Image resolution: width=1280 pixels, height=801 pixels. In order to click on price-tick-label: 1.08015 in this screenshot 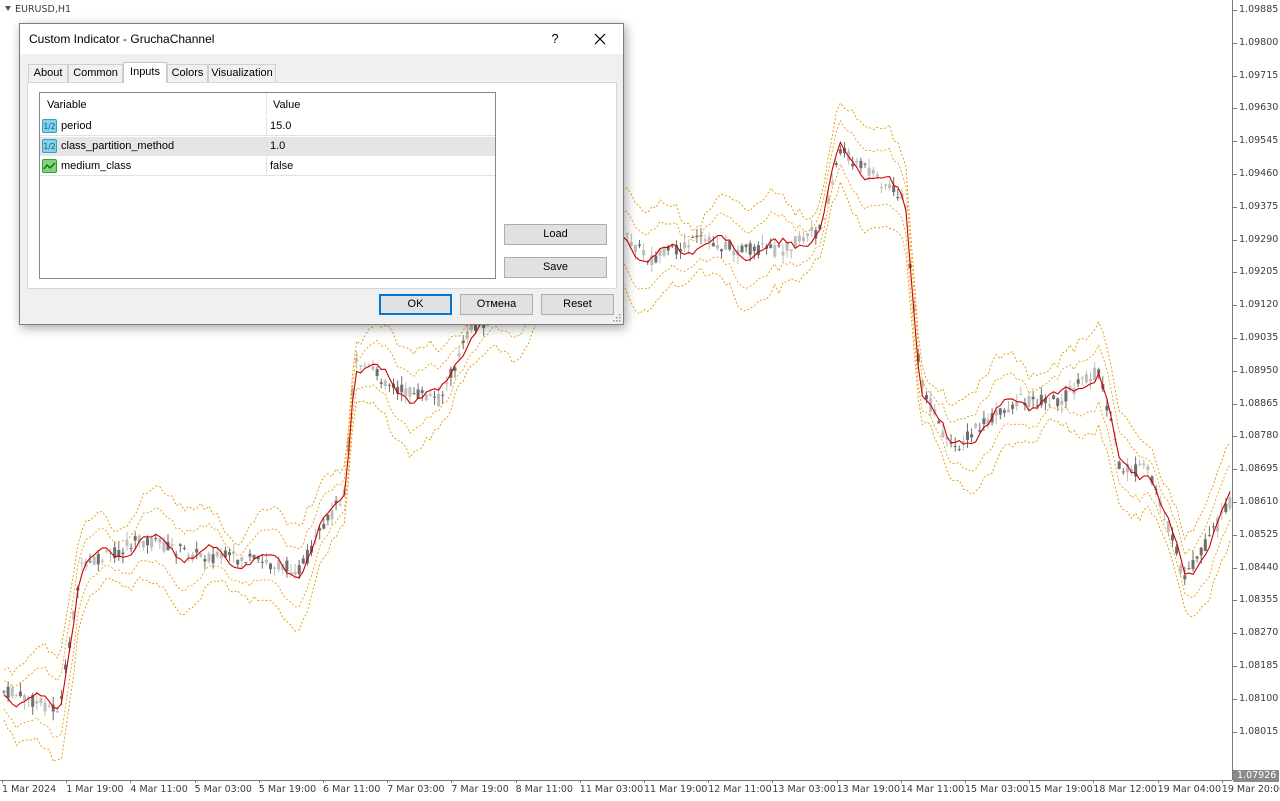, I will do `click(1255, 731)`.